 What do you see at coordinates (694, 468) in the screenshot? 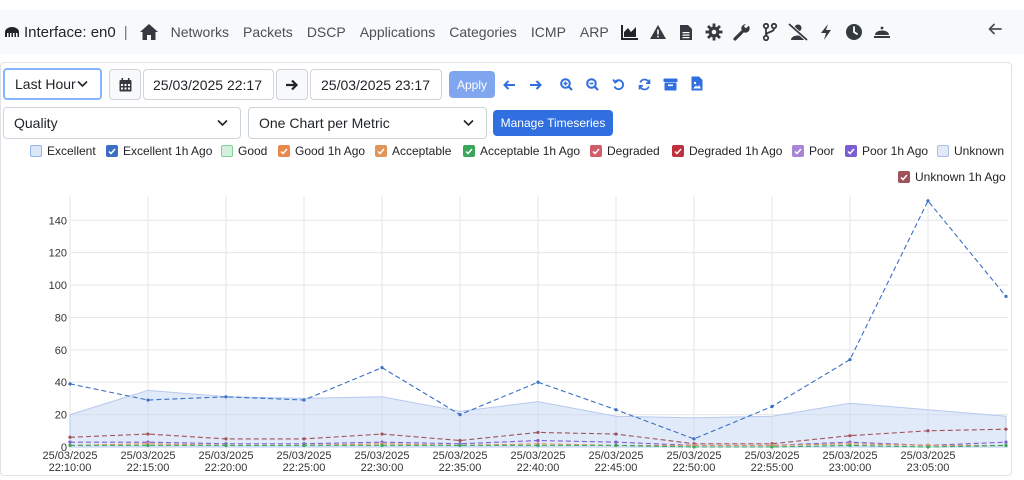
I see `x-tick-label: 22:50:00` at bounding box center [694, 468].